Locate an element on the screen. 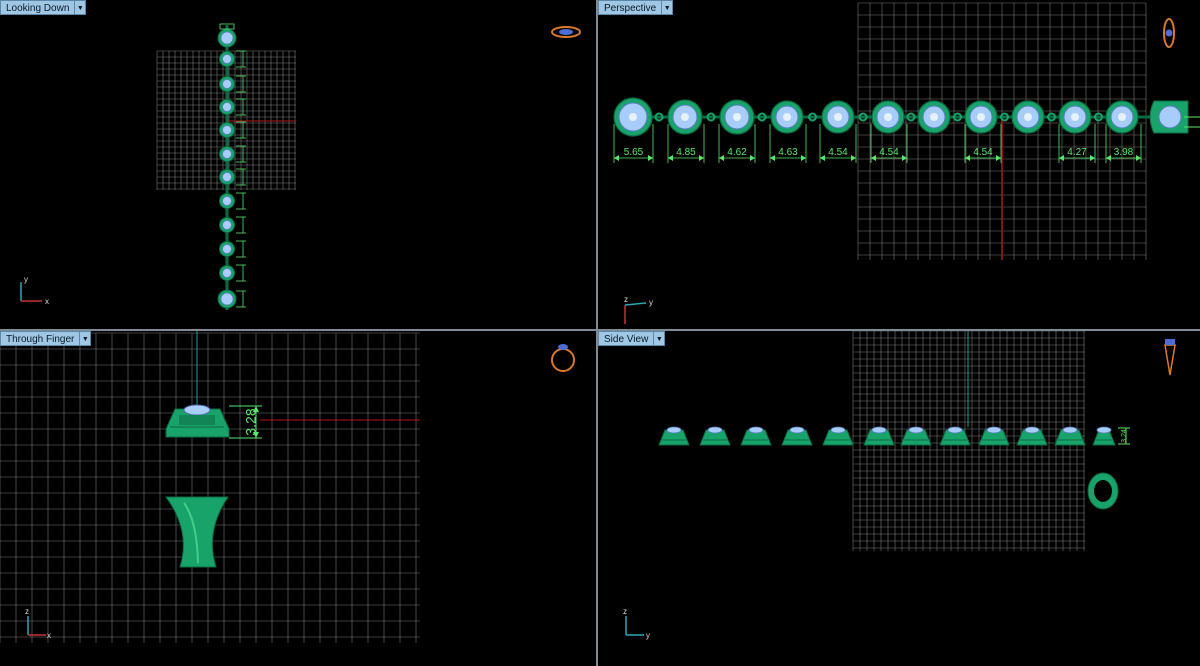 This screenshot has height=666, width=1200. axis-label-vertical: y is located at coordinates (26, 279).